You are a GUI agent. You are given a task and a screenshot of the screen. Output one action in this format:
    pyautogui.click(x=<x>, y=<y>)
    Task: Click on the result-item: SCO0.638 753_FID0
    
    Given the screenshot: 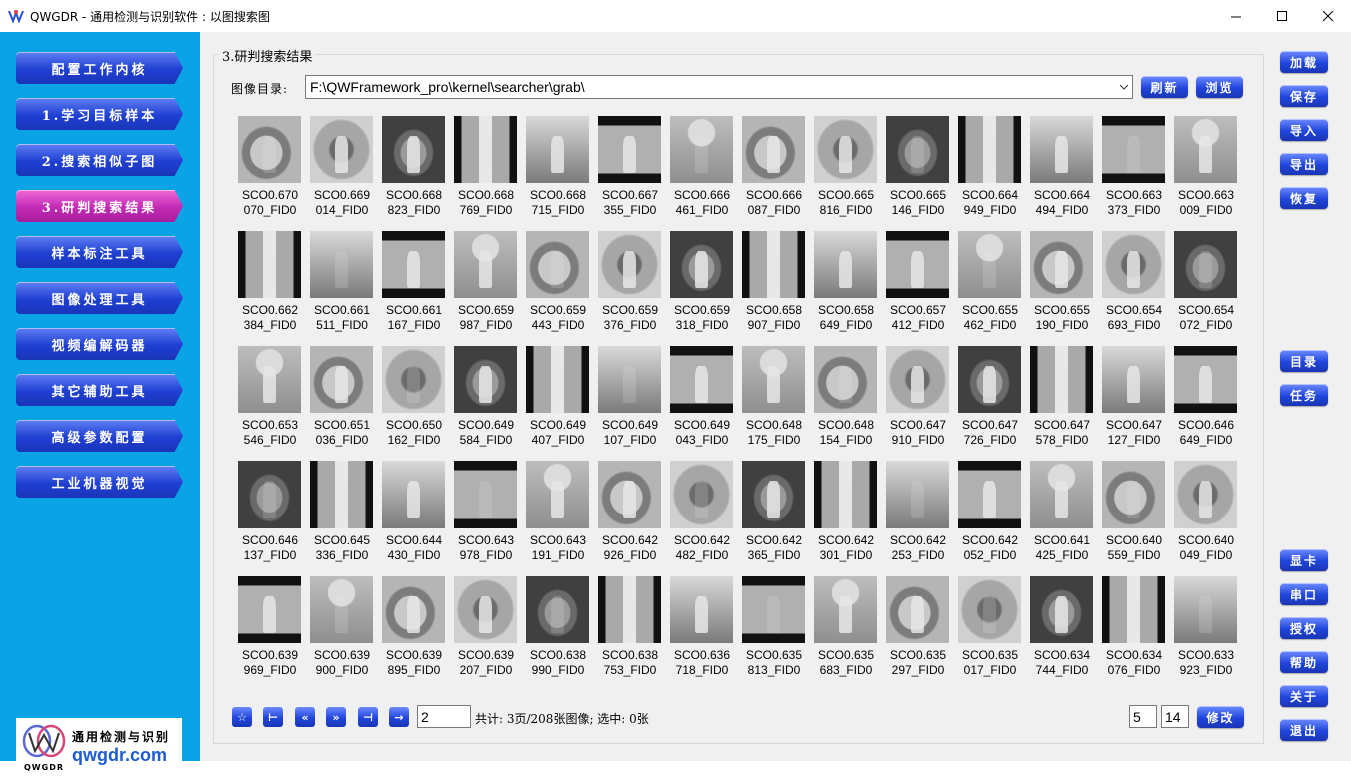 What is the action you would take?
    pyautogui.click(x=630, y=630)
    